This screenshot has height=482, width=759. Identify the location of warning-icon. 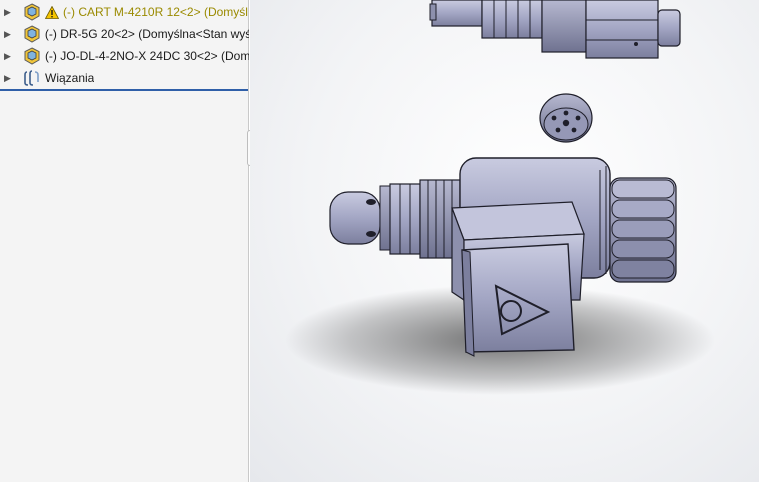
(52, 12).